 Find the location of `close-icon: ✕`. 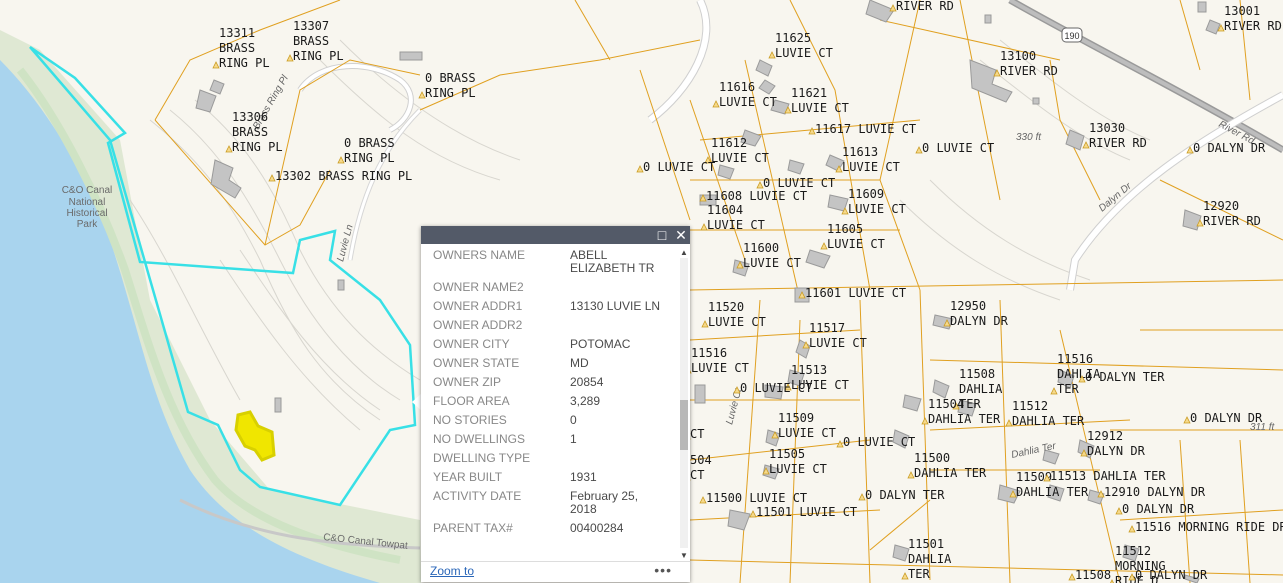

close-icon: ✕ is located at coordinates (681, 235).